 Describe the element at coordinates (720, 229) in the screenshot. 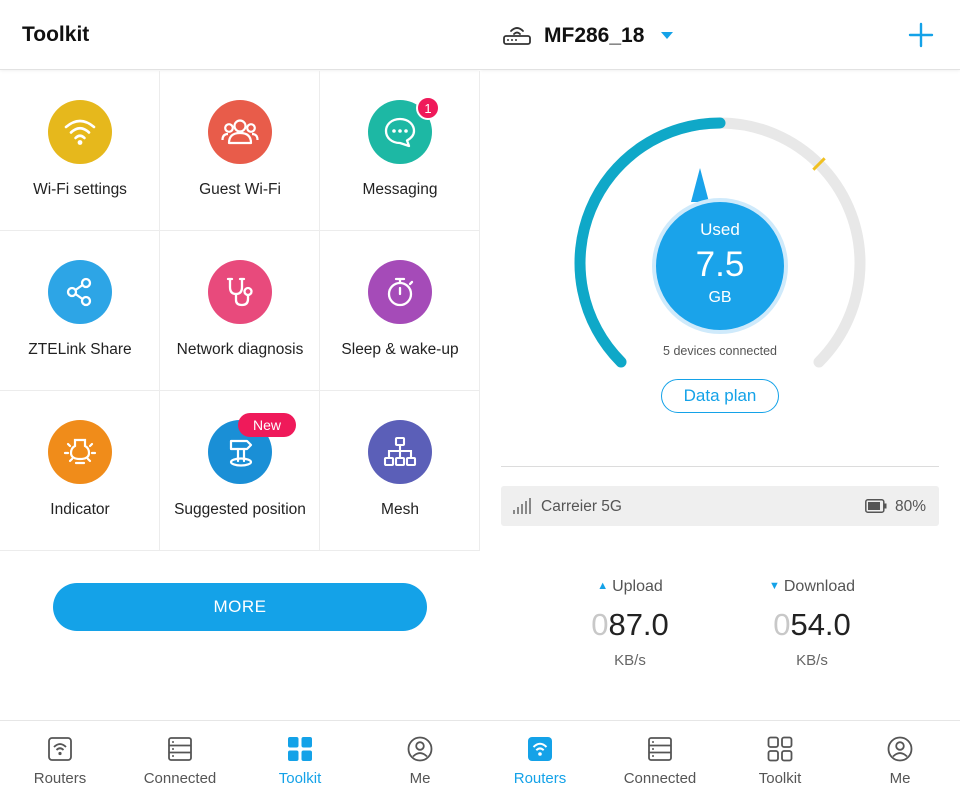

I see `used-label: Used` at that location.